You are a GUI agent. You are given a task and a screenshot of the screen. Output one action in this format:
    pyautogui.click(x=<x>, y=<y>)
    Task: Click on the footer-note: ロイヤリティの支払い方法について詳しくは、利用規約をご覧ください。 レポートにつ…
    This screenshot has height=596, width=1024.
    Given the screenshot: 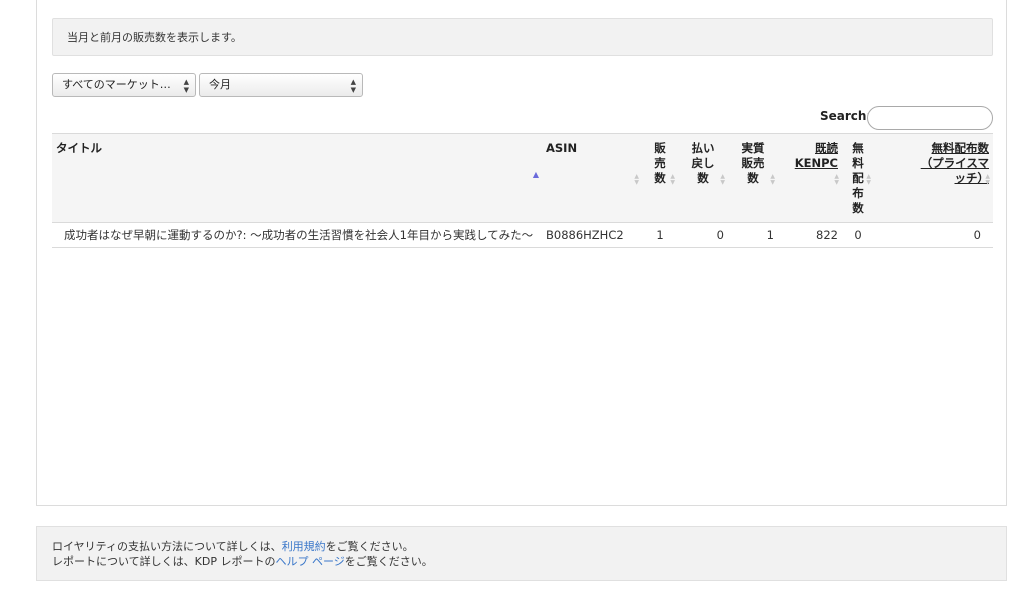 What is the action you would take?
    pyautogui.click(x=521, y=553)
    